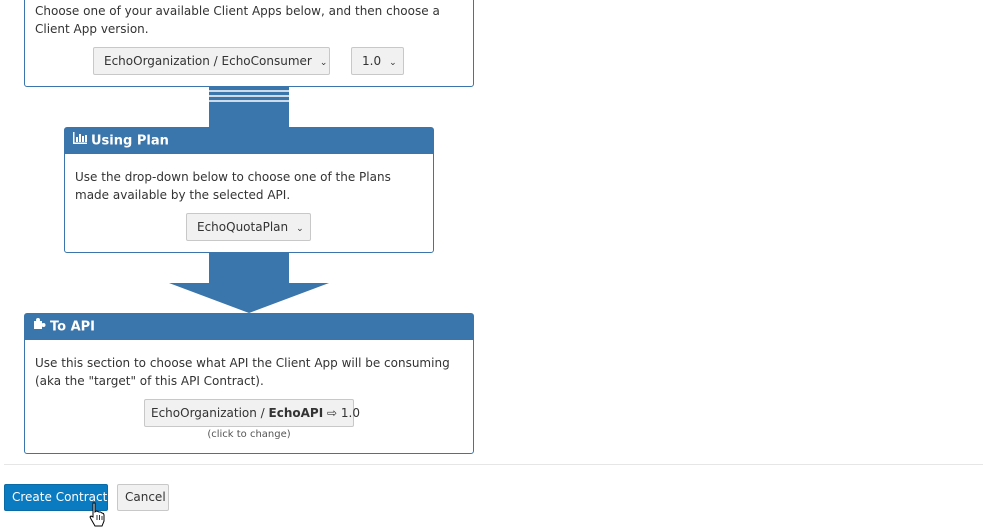 Image resolution: width=983 pixels, height=530 pixels. I want to click on click-to-change-hint: (click to change), so click(249, 434).